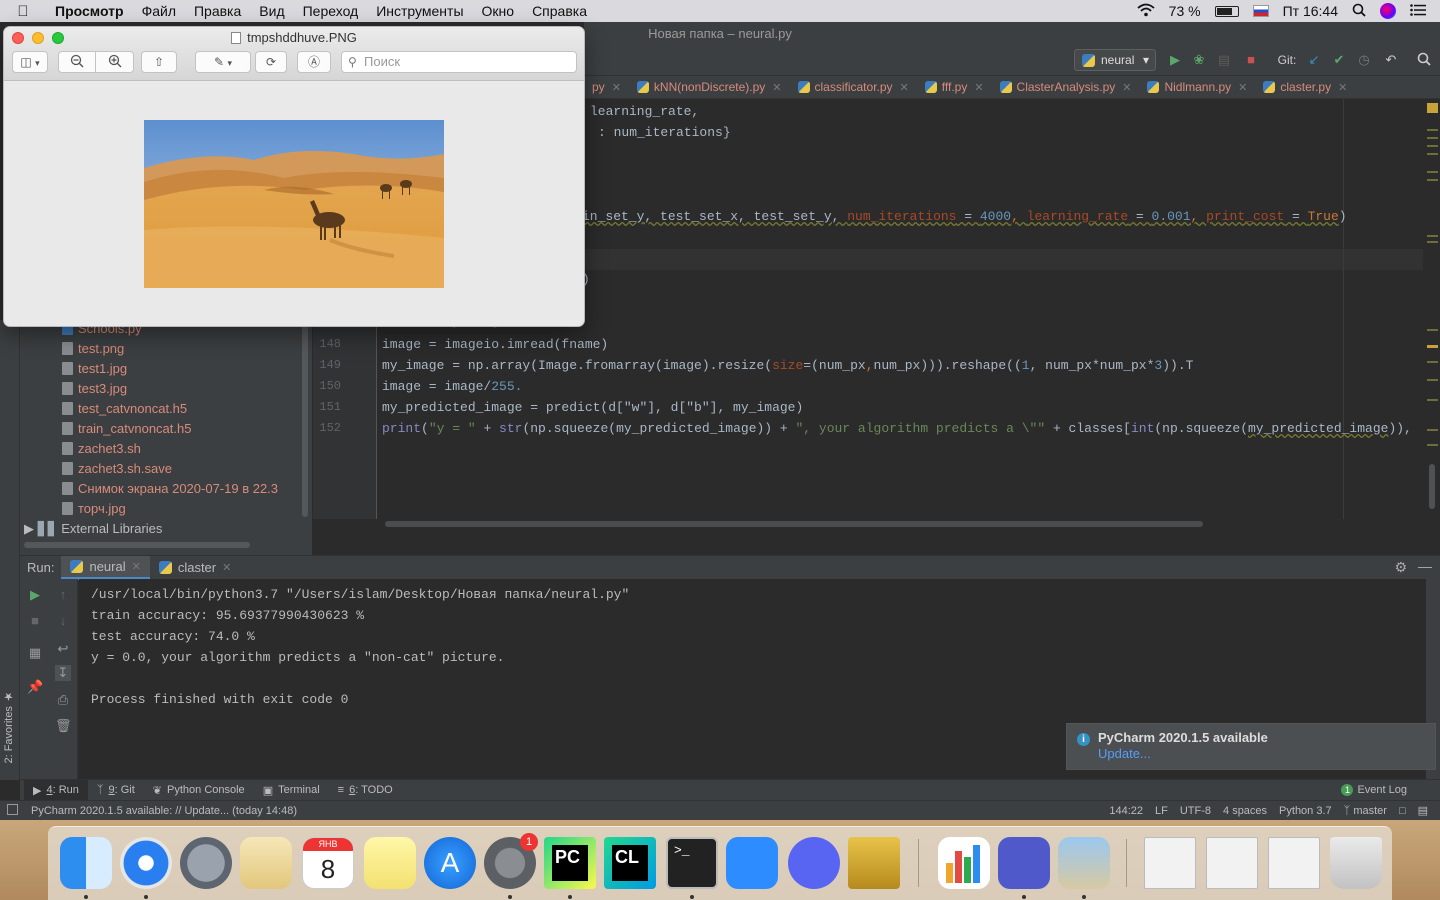 This screenshot has height=900, width=1440. What do you see at coordinates (814, 863) in the screenshot?
I see `discord-icon` at bounding box center [814, 863].